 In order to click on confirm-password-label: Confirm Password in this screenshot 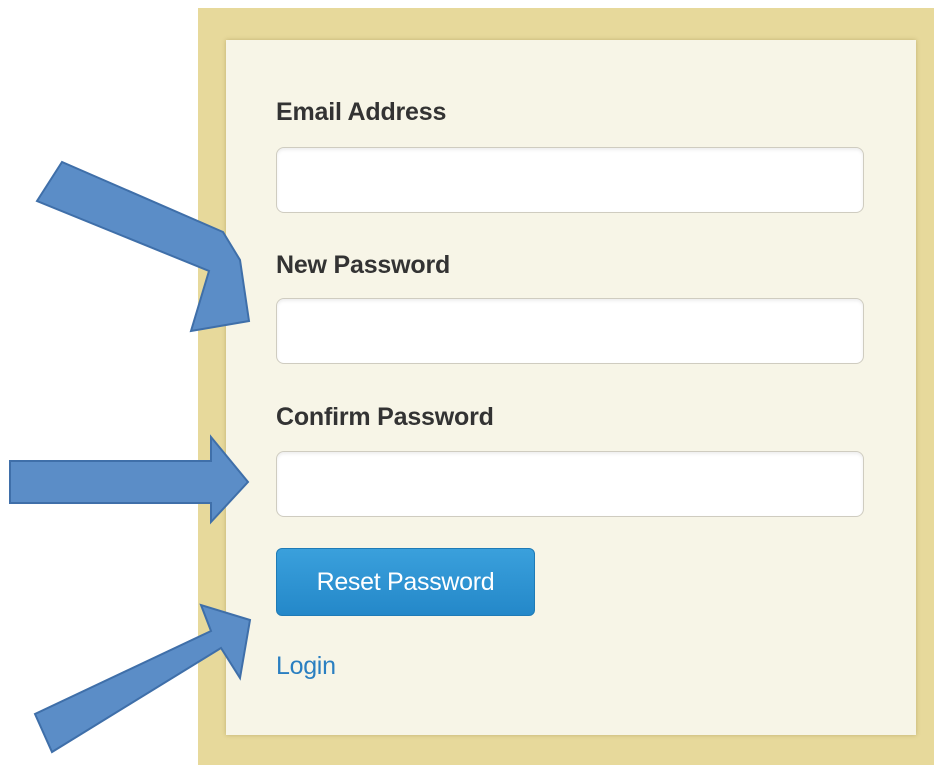, I will do `click(385, 417)`.